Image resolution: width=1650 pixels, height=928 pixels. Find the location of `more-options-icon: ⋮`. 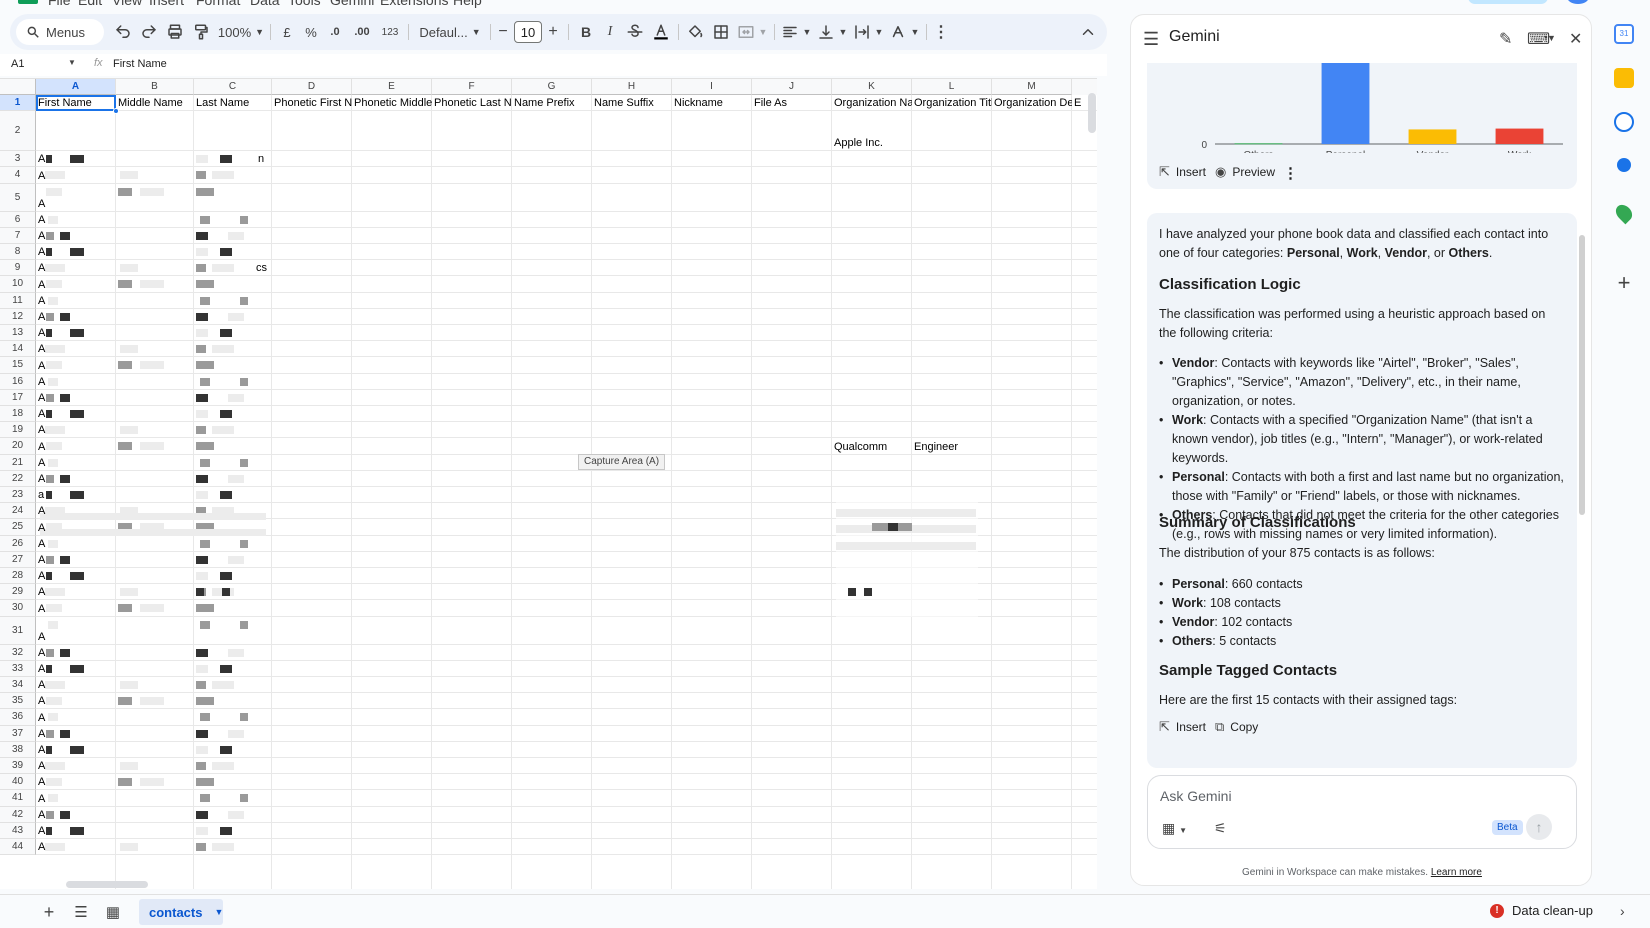

more-options-icon: ⋮ is located at coordinates (1290, 173).